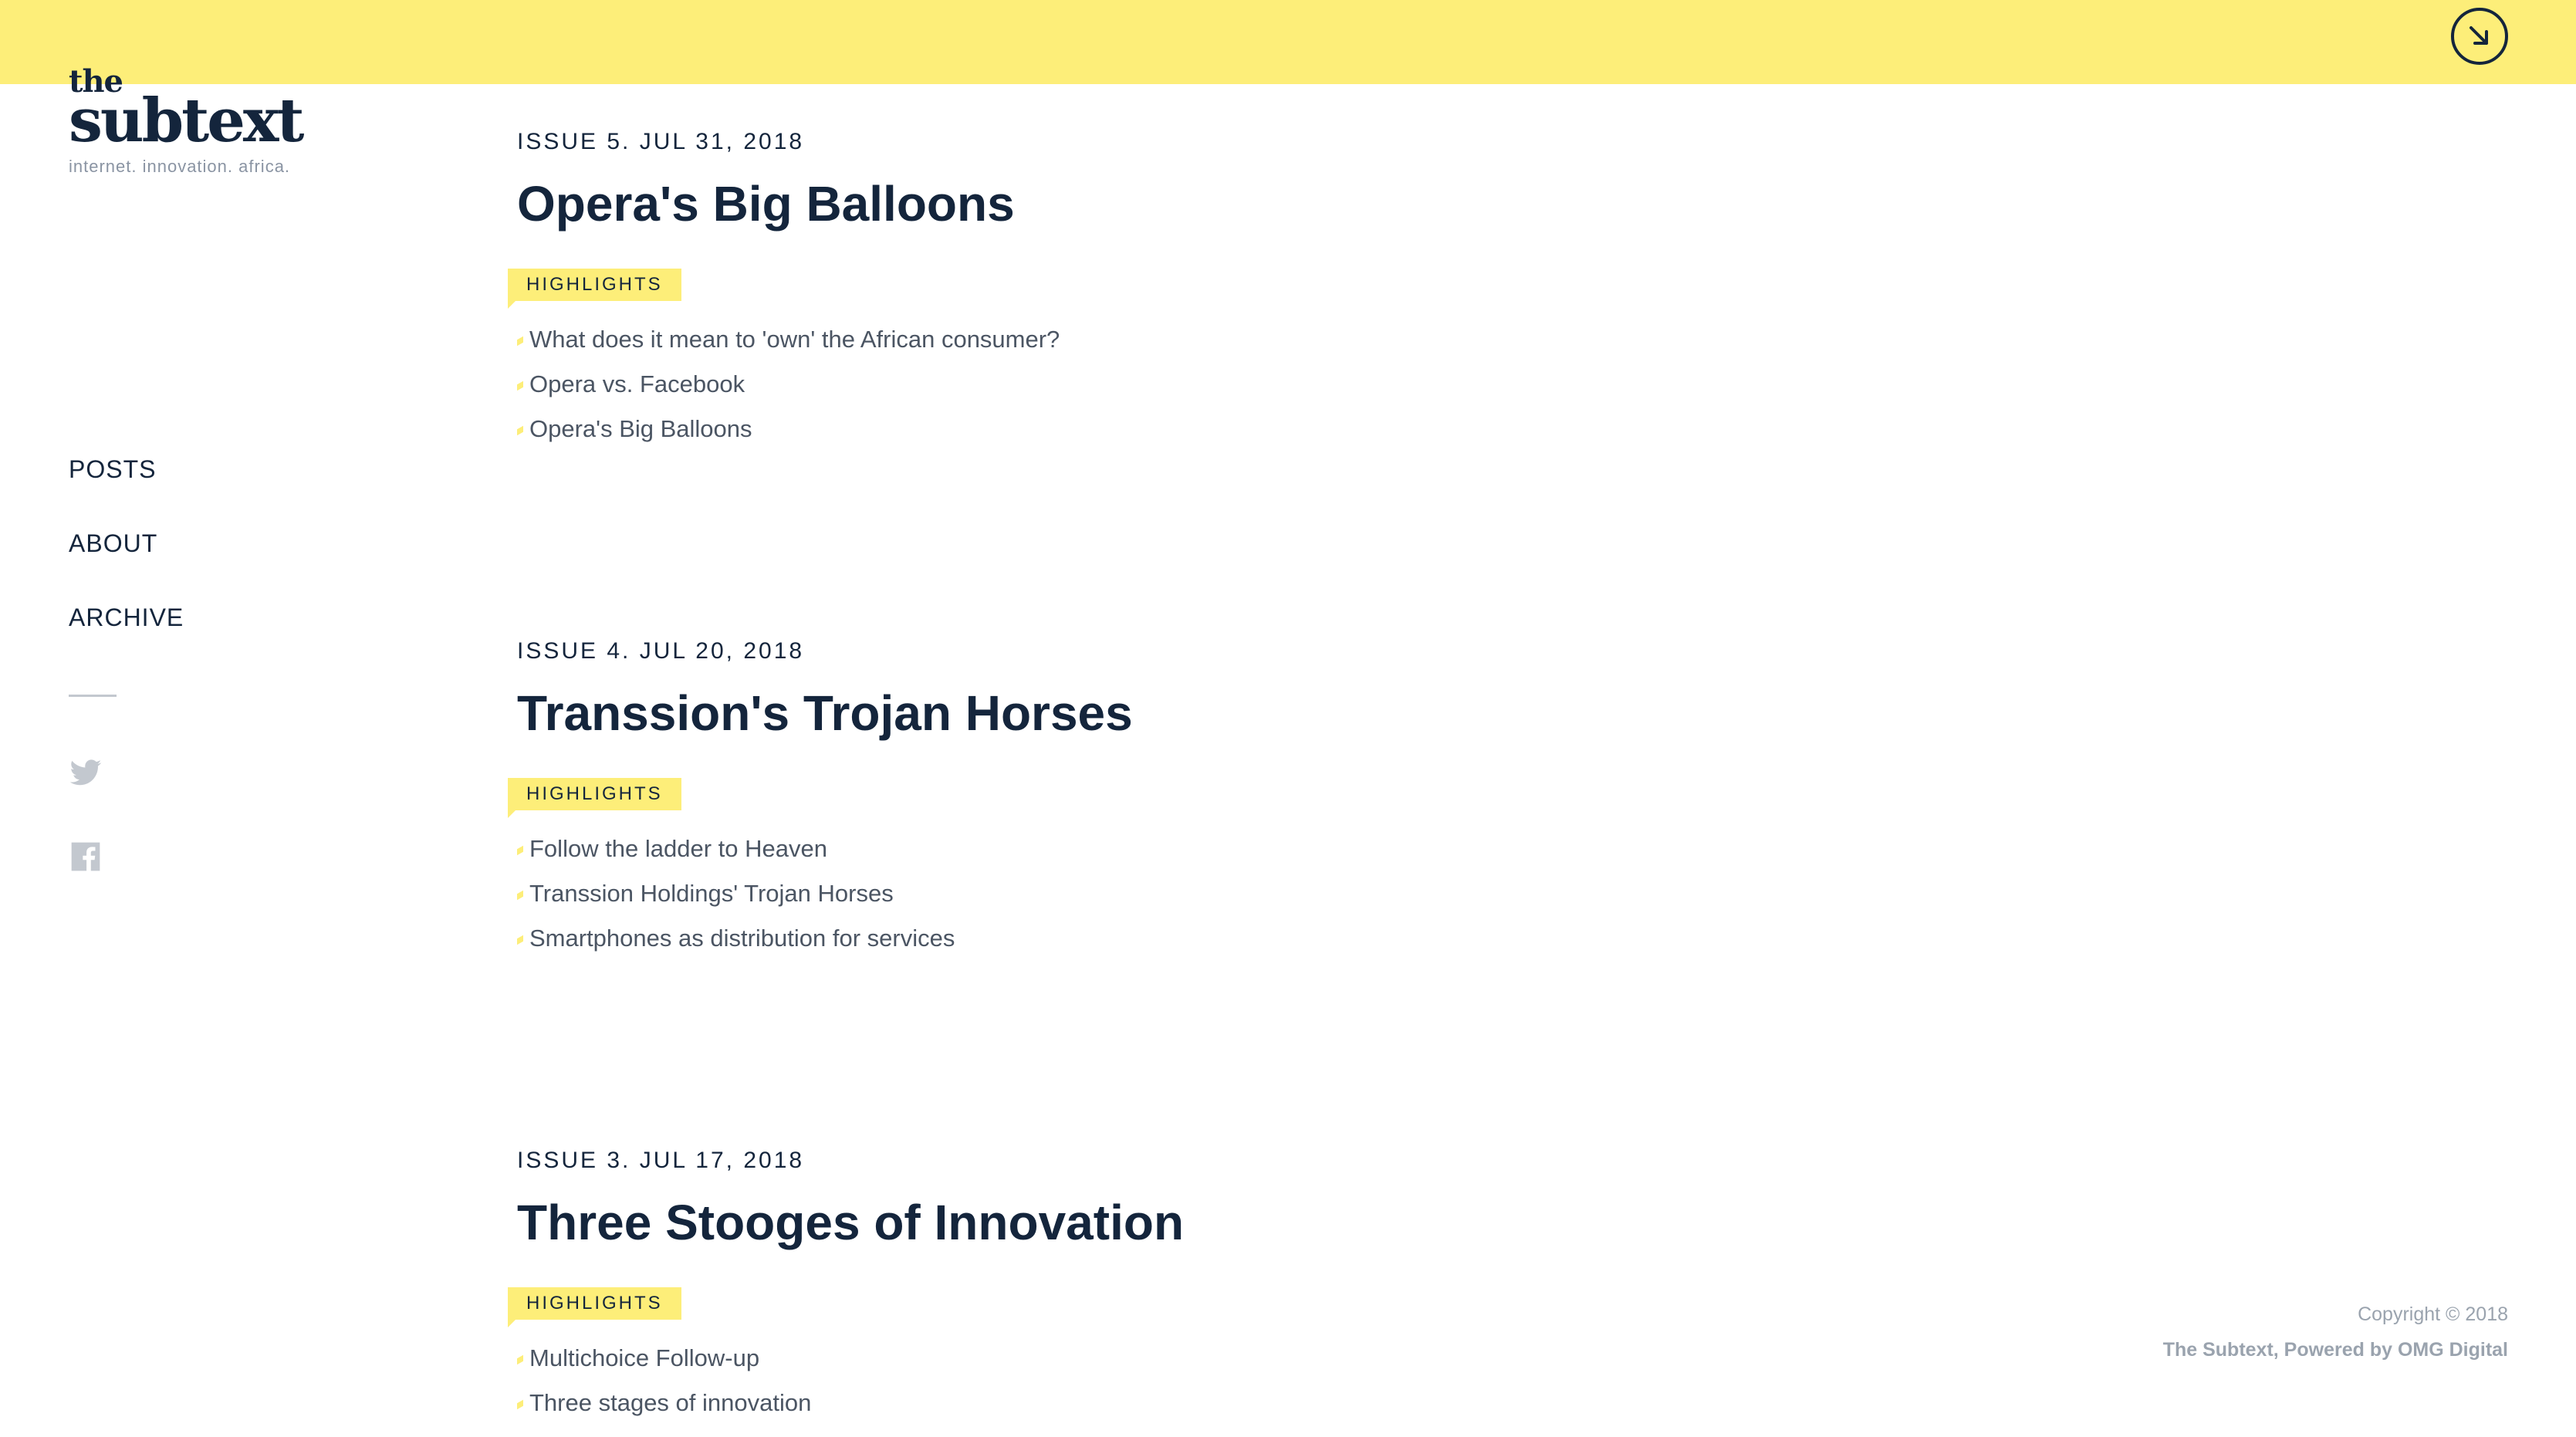  I want to click on scroll-down-button, so click(2479, 36).